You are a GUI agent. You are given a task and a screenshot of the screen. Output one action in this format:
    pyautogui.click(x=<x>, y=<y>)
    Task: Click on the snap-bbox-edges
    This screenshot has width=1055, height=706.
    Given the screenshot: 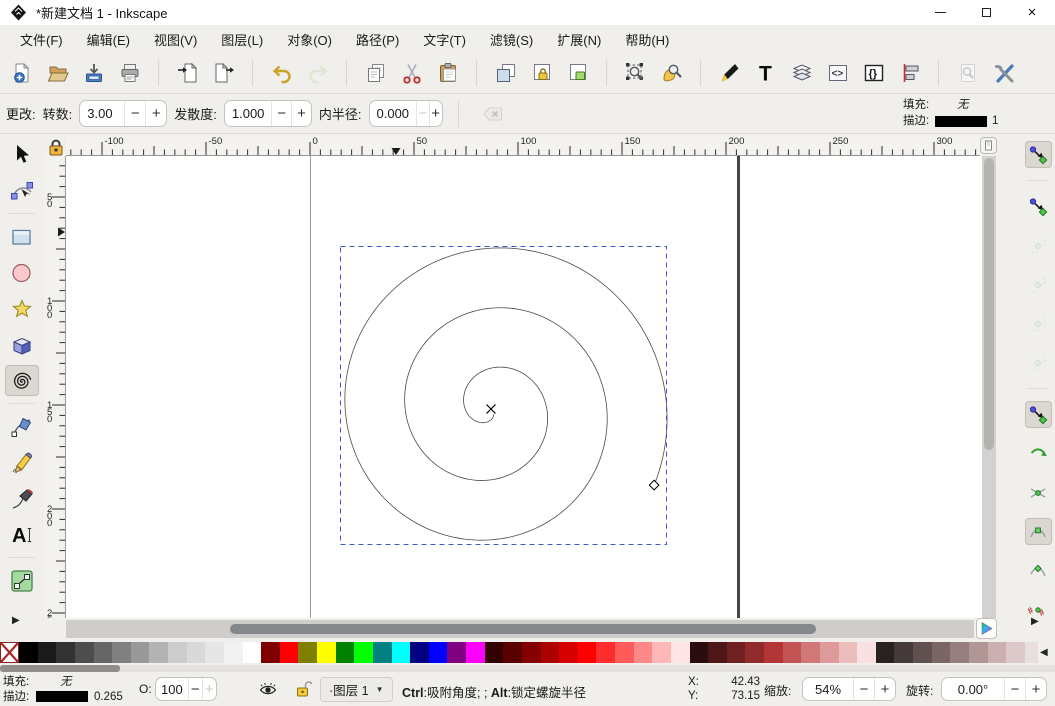 What is the action you would take?
    pyautogui.click(x=1038, y=245)
    